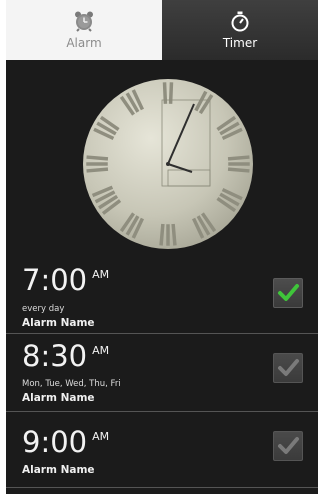 The width and height of the screenshot is (322, 494). I want to click on alarm-item: 9:00 AM Alarm Name, so click(162, 450).